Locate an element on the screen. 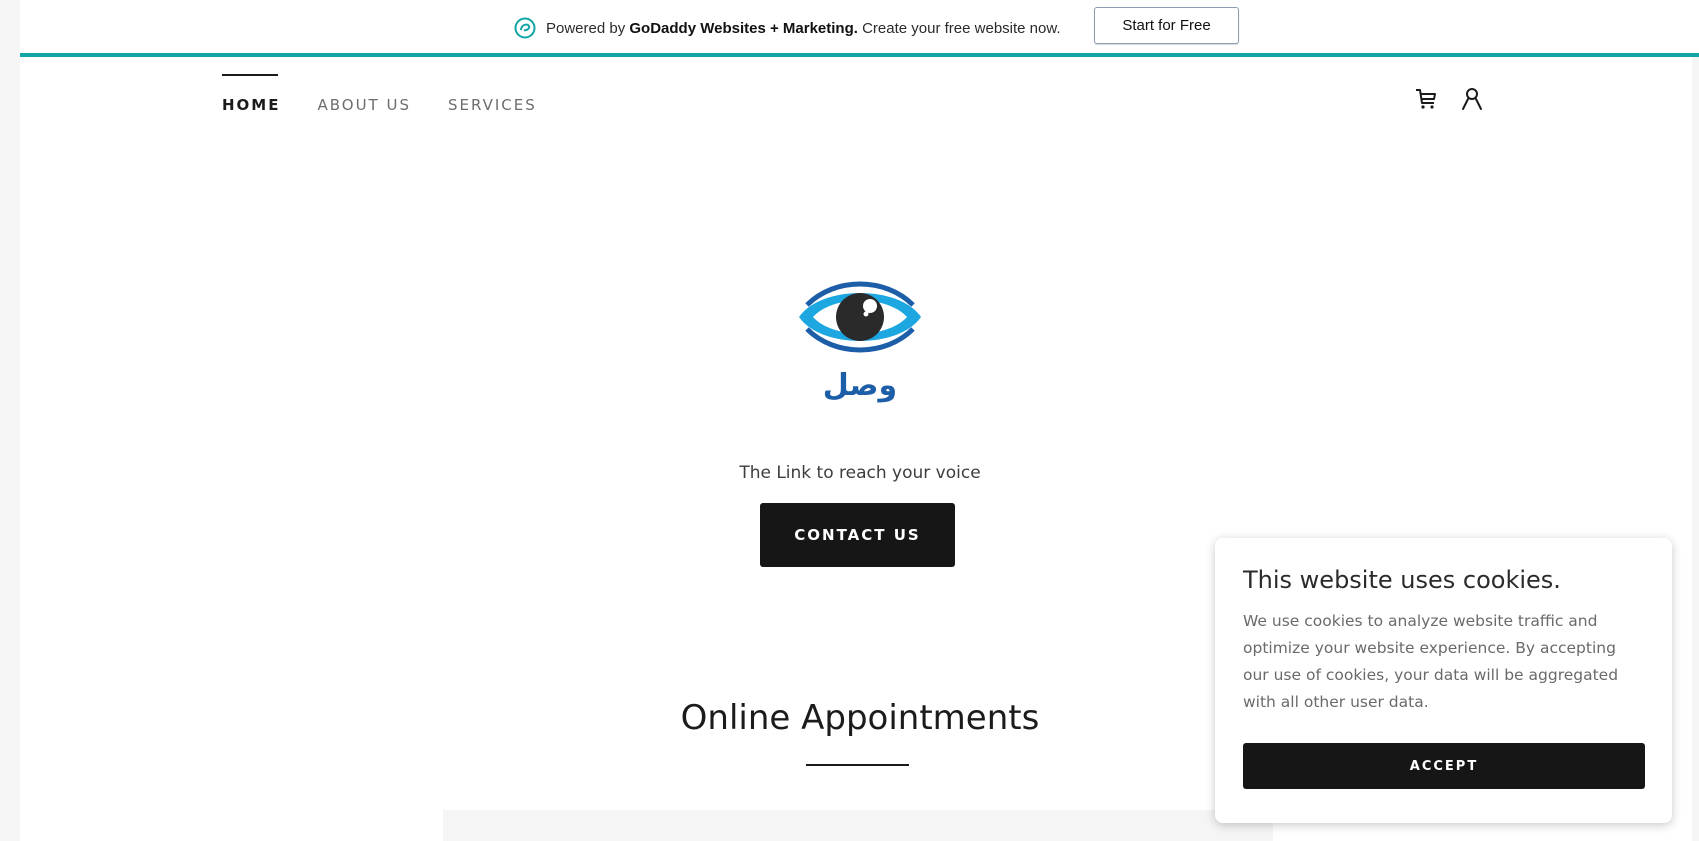 Image resolution: width=1699 pixels, height=841 pixels. account-icon is located at coordinates (1472, 99).